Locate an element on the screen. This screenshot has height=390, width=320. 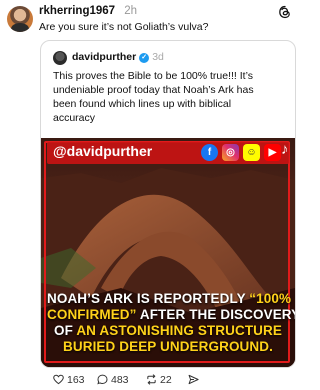
reply-button: 483 is located at coordinates (113, 380).